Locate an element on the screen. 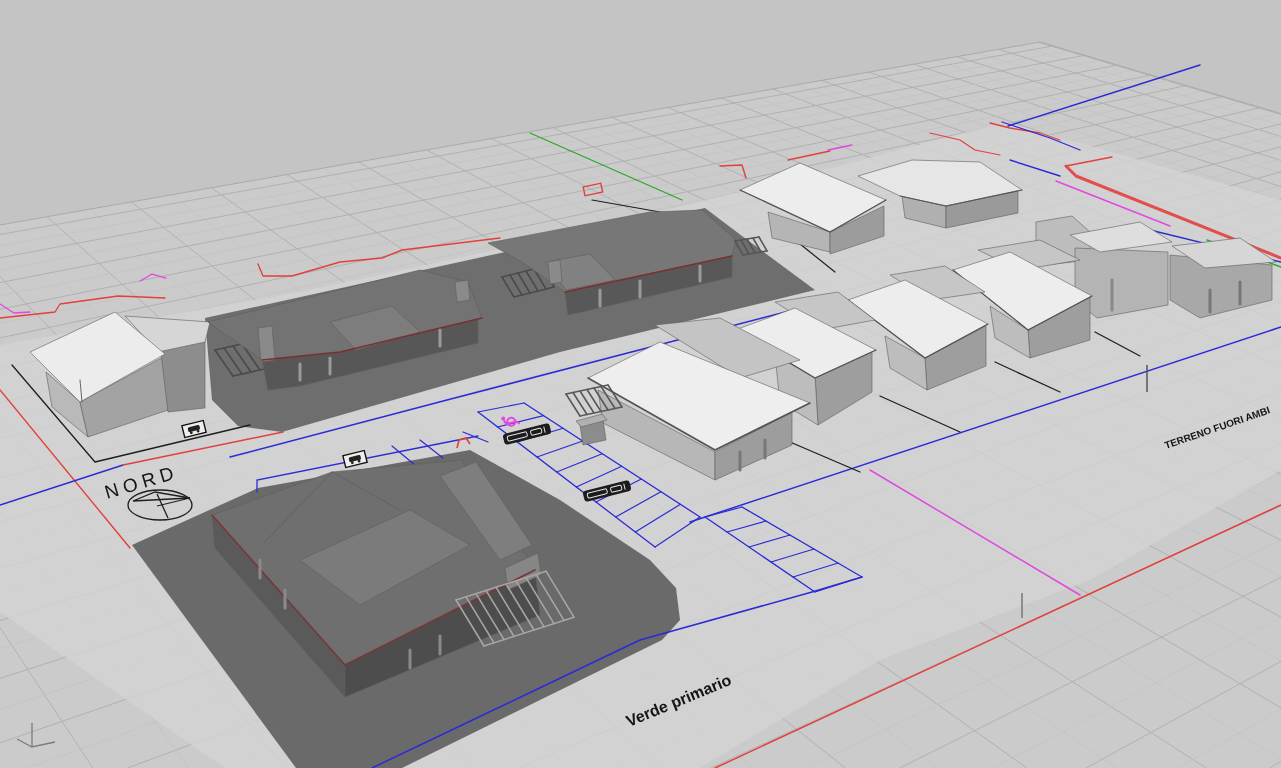  wheelchair-icon is located at coordinates (511, 421).